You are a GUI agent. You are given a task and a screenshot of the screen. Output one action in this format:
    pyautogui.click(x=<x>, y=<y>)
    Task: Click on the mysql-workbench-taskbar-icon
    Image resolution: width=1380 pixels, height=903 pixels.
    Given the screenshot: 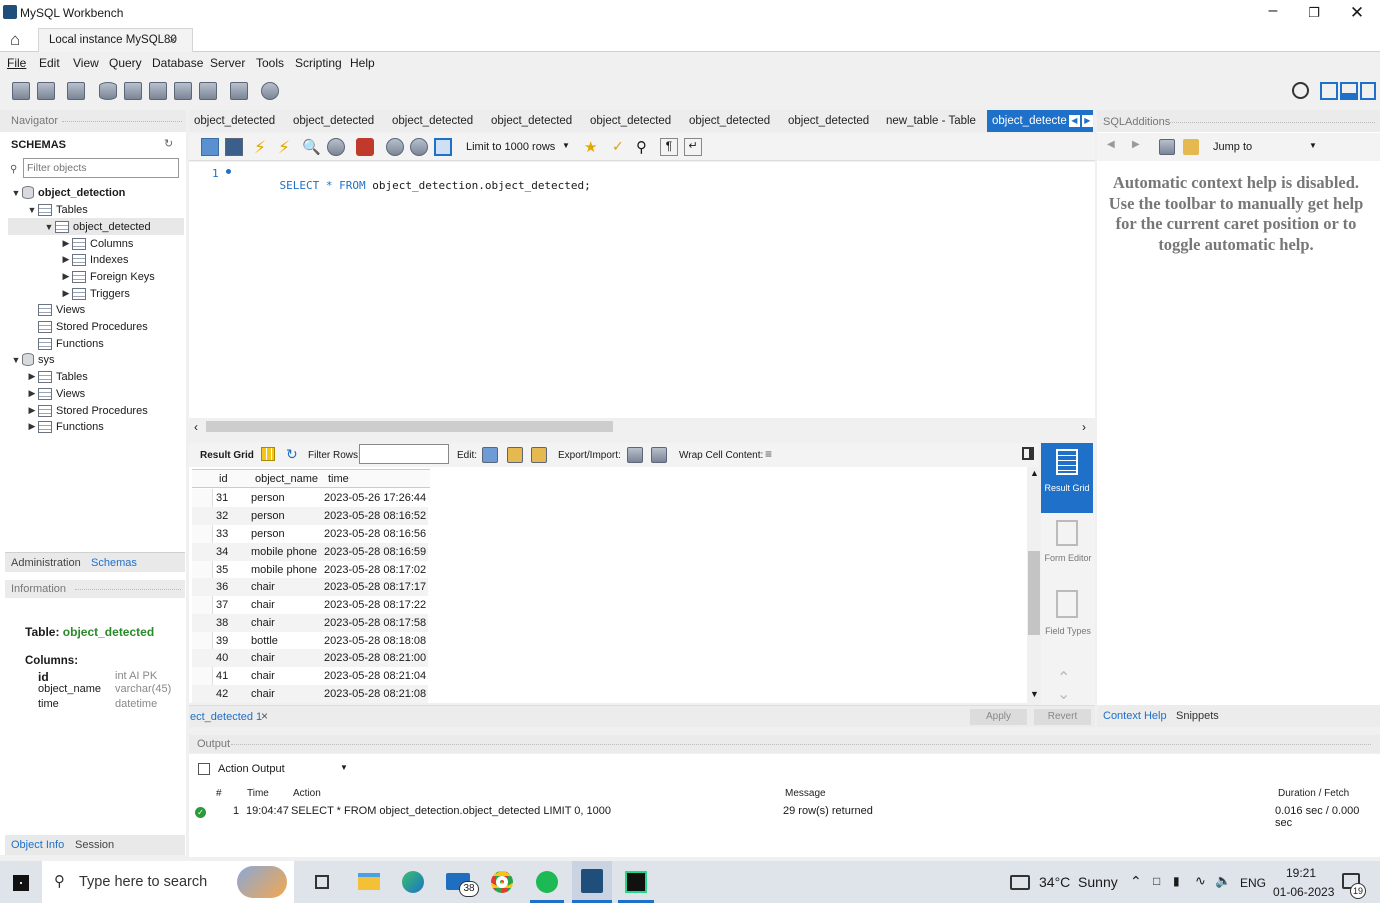 What is the action you would take?
    pyautogui.click(x=592, y=882)
    